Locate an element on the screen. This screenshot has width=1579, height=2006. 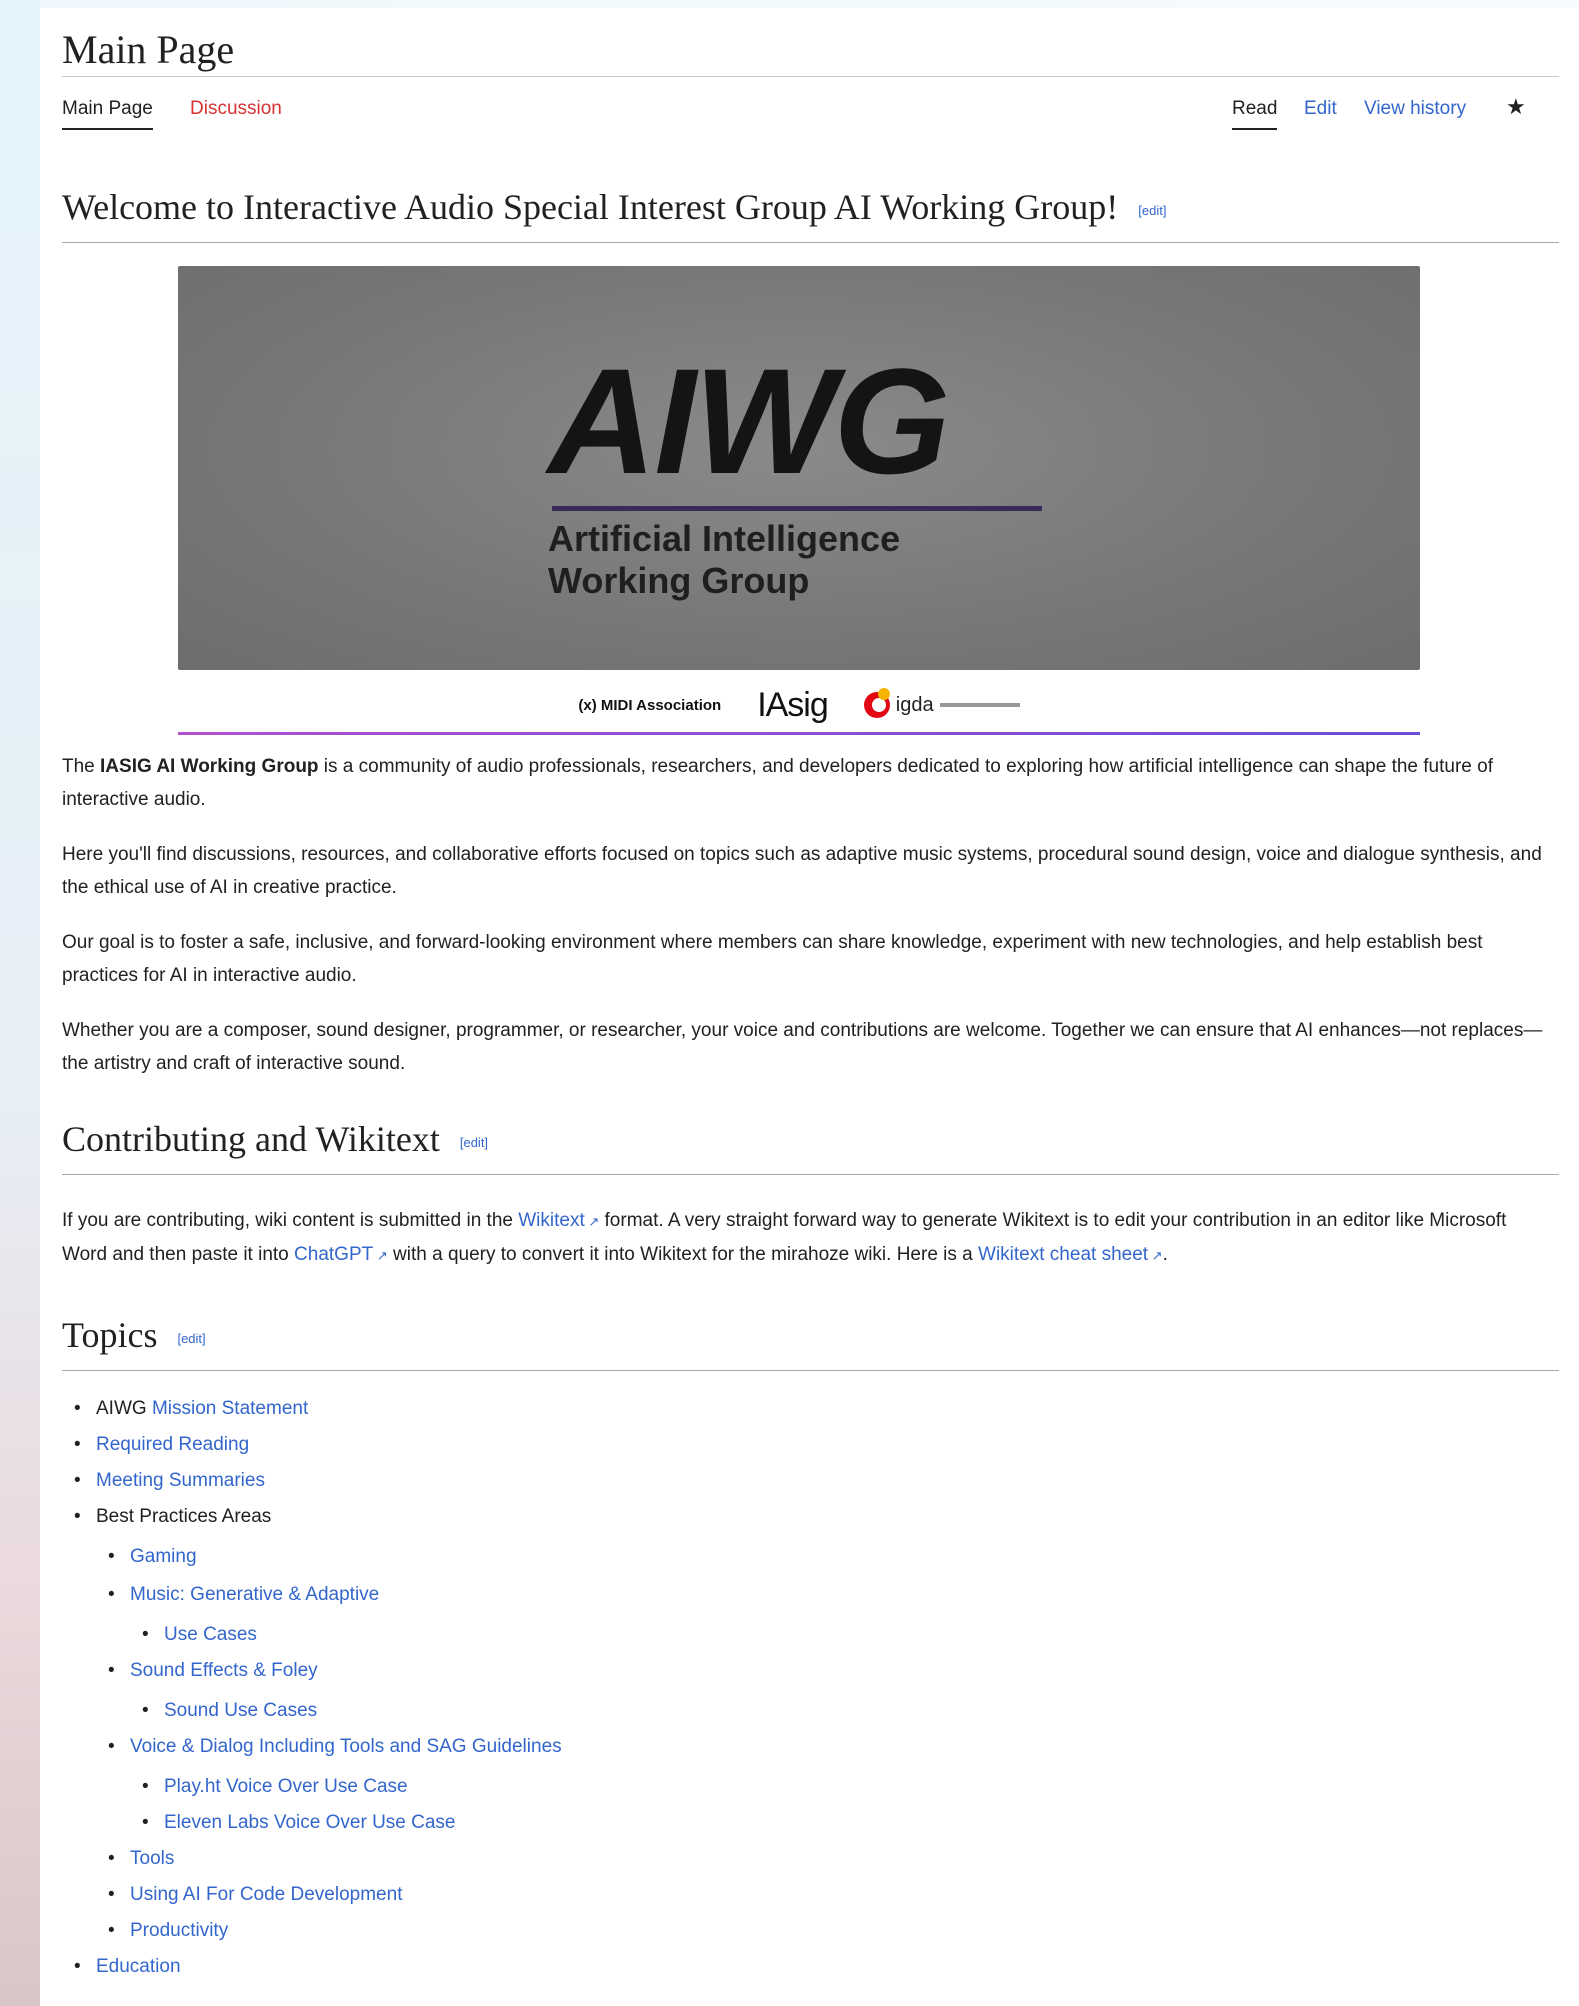
tab-view-history: View history is located at coordinates (1415, 113).